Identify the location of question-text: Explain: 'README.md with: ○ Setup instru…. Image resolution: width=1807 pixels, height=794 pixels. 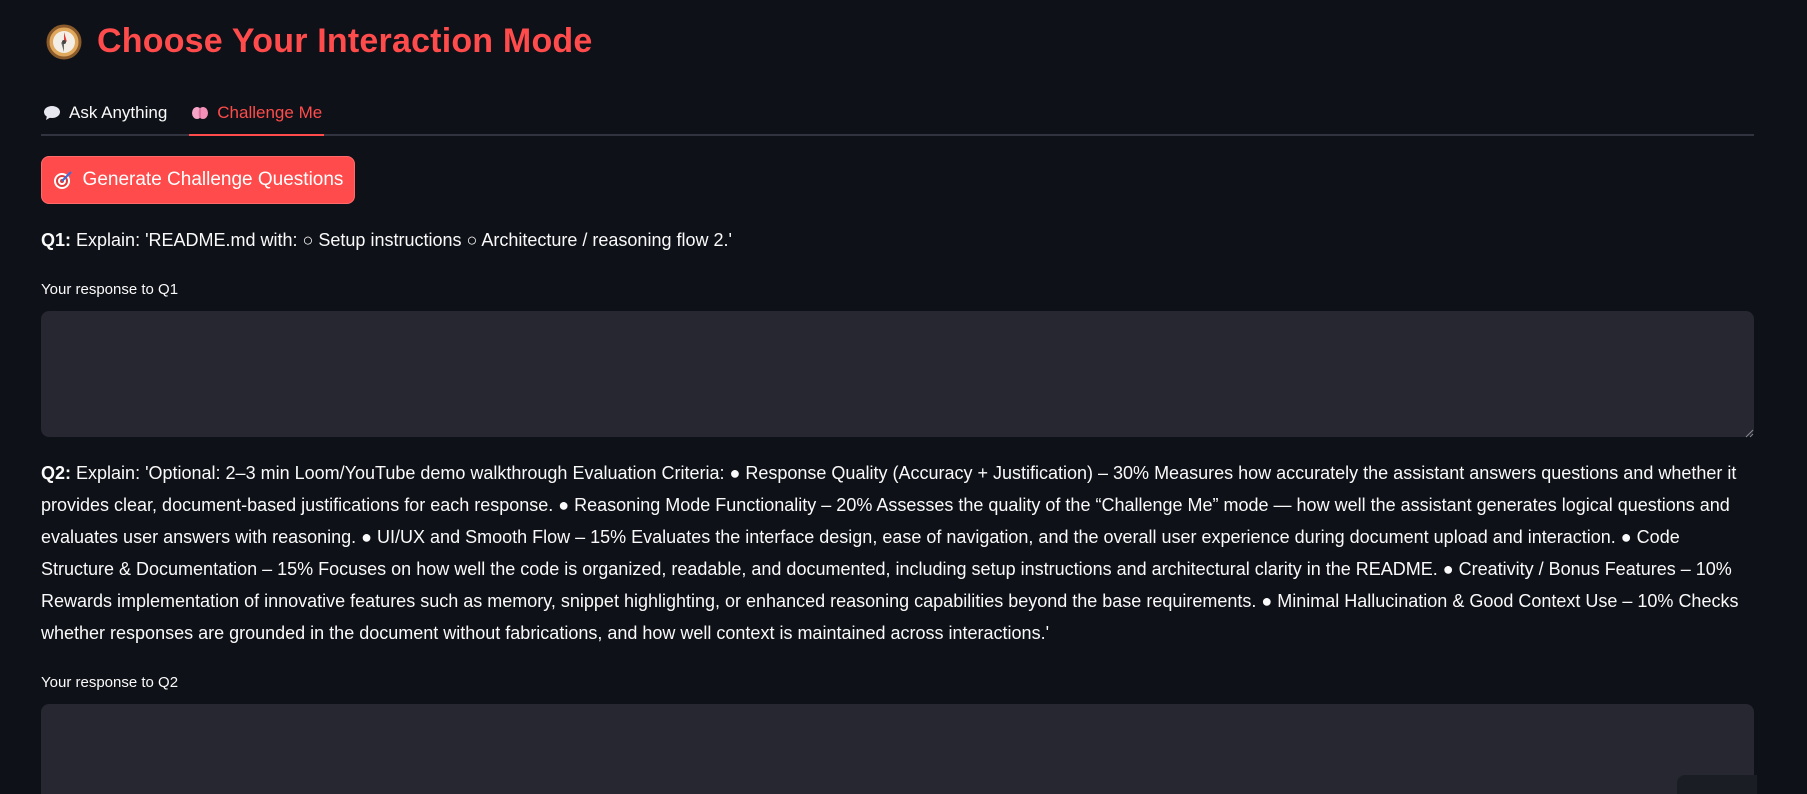
(404, 240).